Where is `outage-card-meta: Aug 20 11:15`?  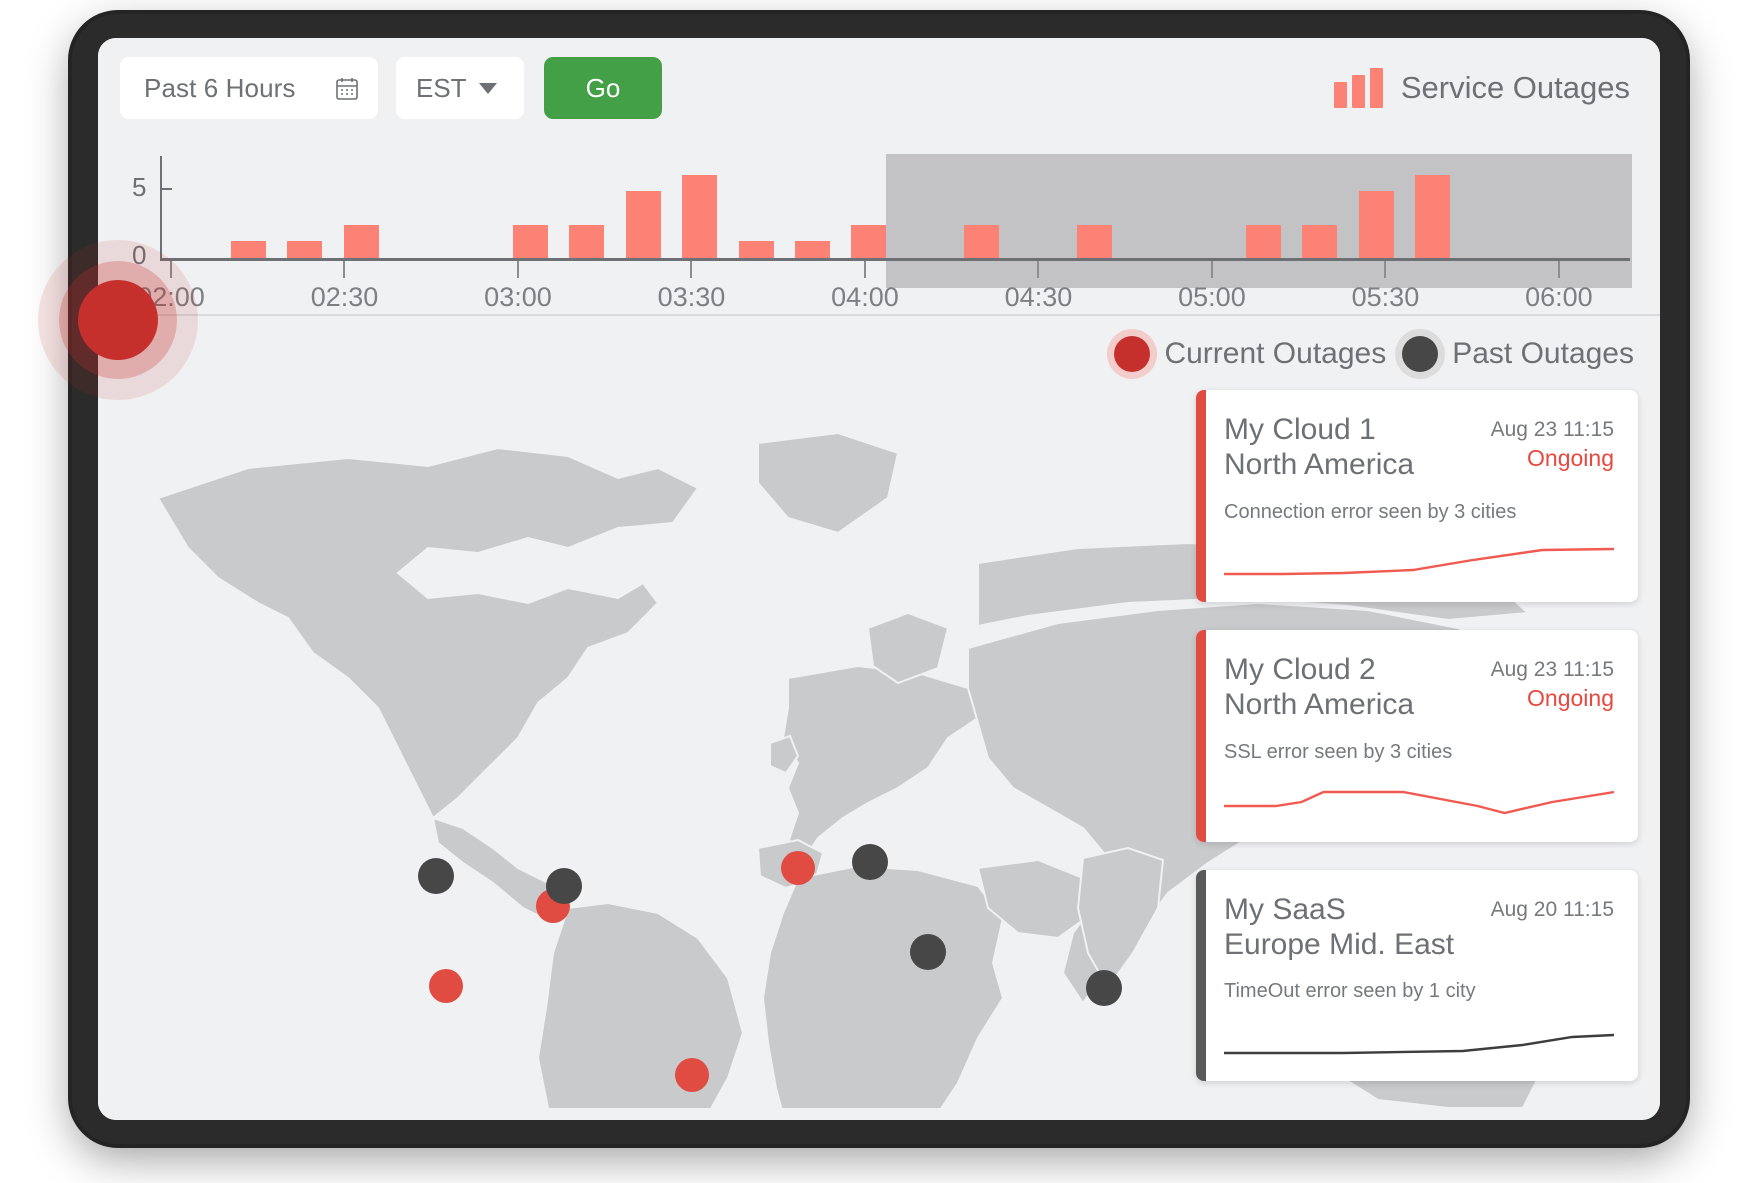
outage-card-meta: Aug 20 11:15 is located at coordinates (1552, 907).